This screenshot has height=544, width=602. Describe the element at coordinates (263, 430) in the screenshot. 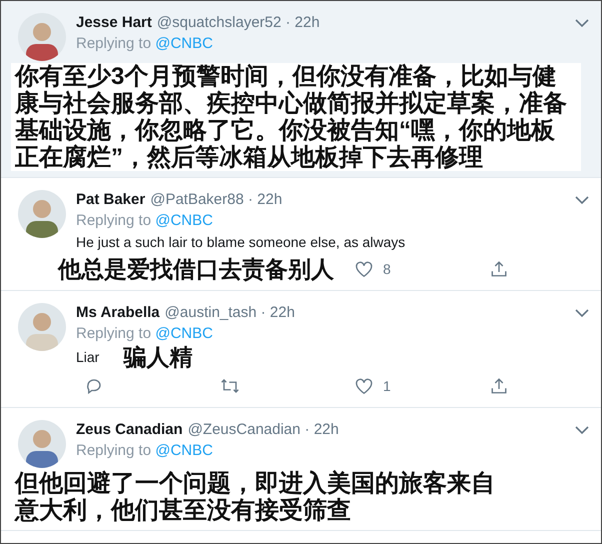

I see `handle-time: @ZeusCanadian · 22h` at that location.